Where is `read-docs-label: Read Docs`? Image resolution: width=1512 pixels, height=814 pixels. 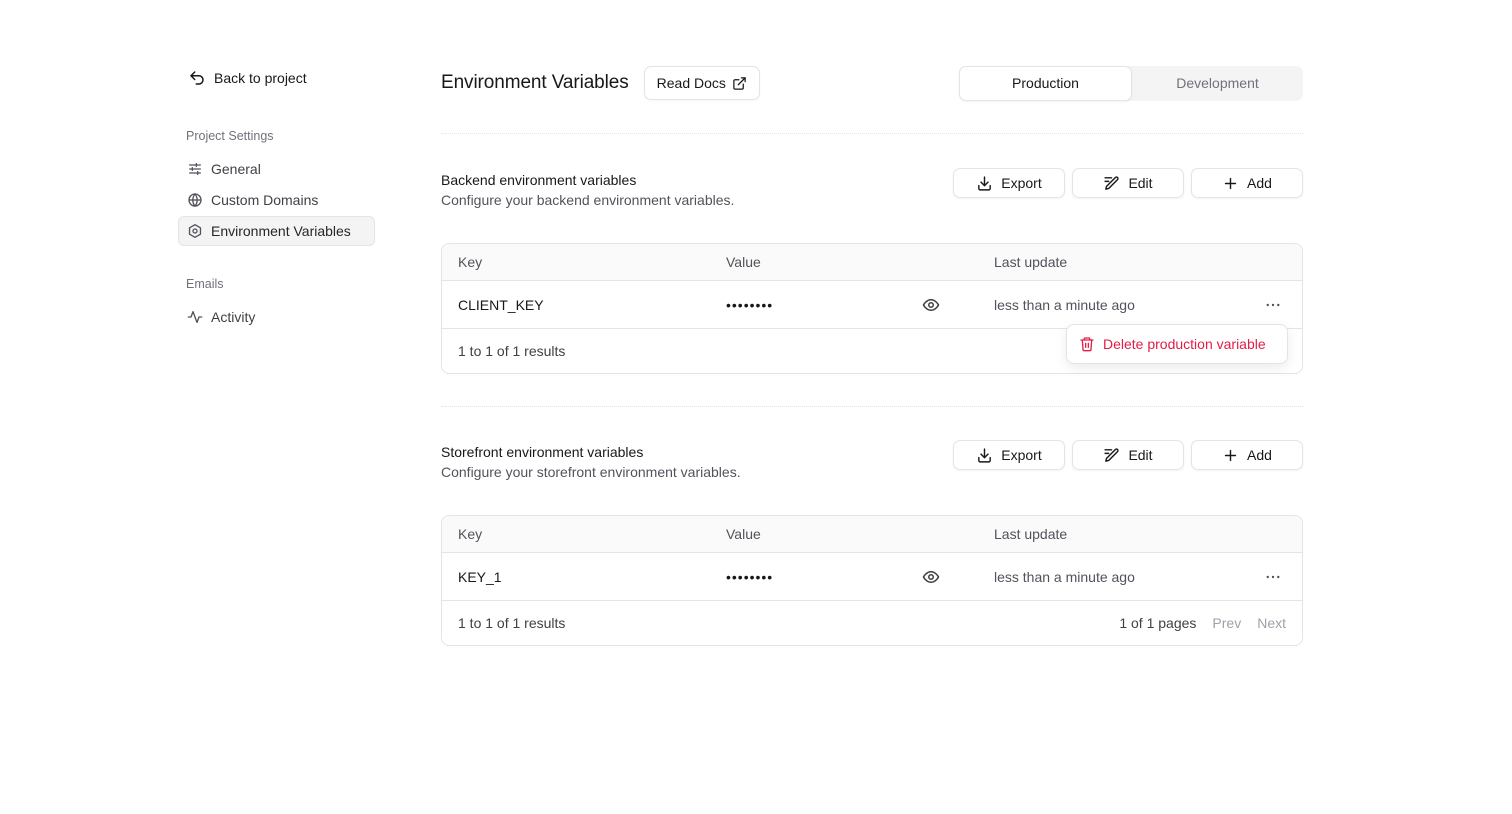
read-docs-label: Read Docs is located at coordinates (691, 83).